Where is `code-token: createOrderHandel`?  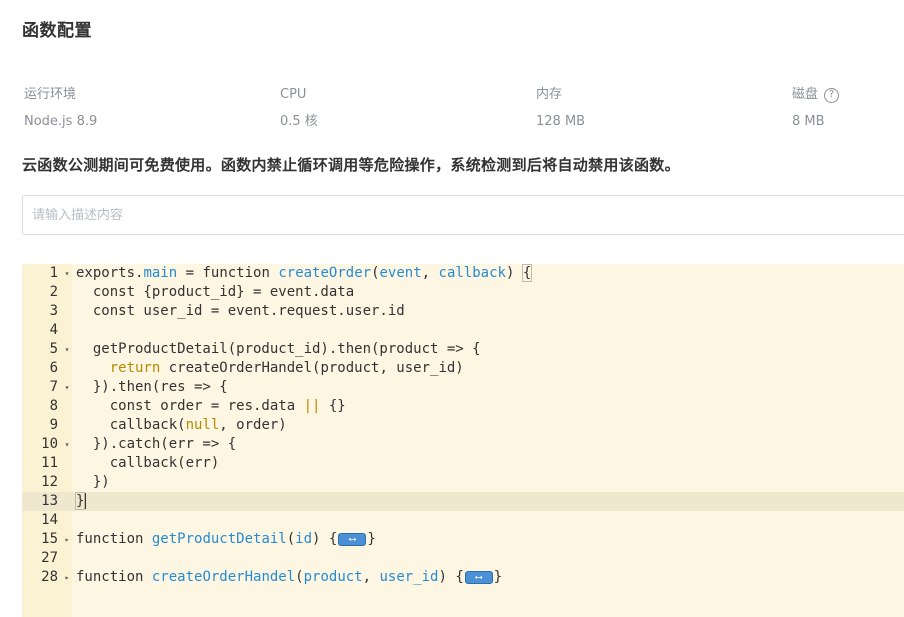 code-token: createOrderHandel is located at coordinates (223, 577).